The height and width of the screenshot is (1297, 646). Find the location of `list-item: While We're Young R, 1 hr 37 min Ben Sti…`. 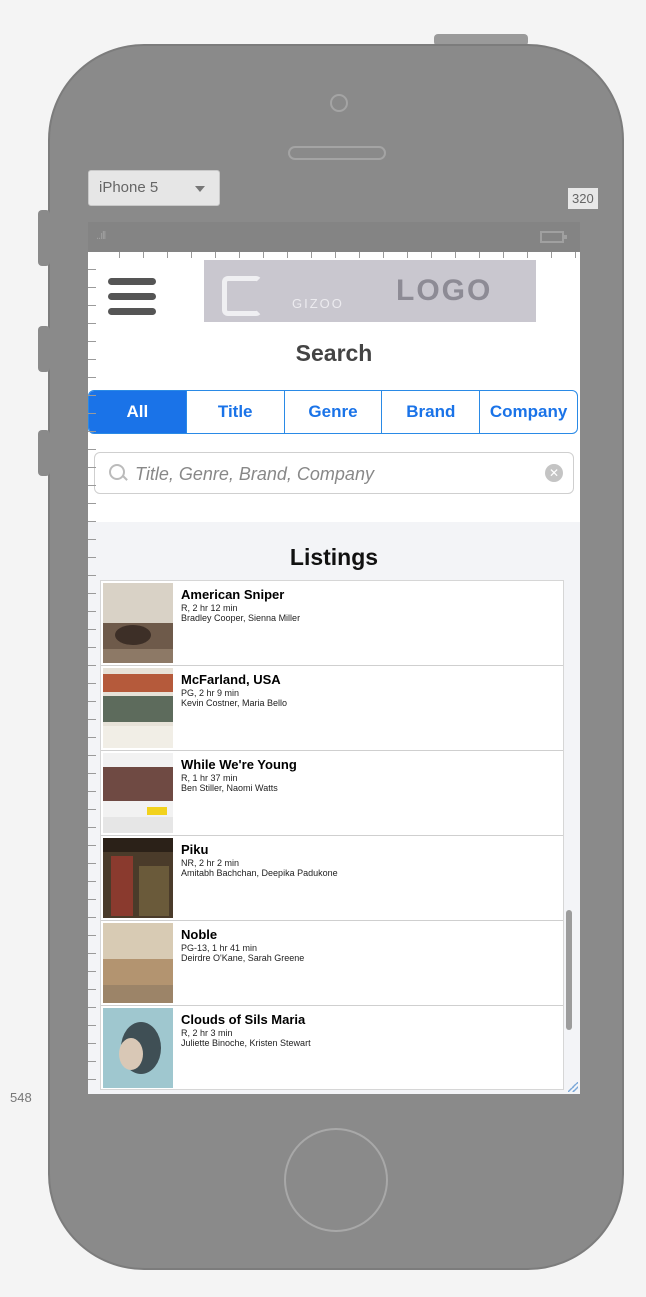

list-item: While We're Young R, 1 hr 37 min Ben Sti… is located at coordinates (332, 793).